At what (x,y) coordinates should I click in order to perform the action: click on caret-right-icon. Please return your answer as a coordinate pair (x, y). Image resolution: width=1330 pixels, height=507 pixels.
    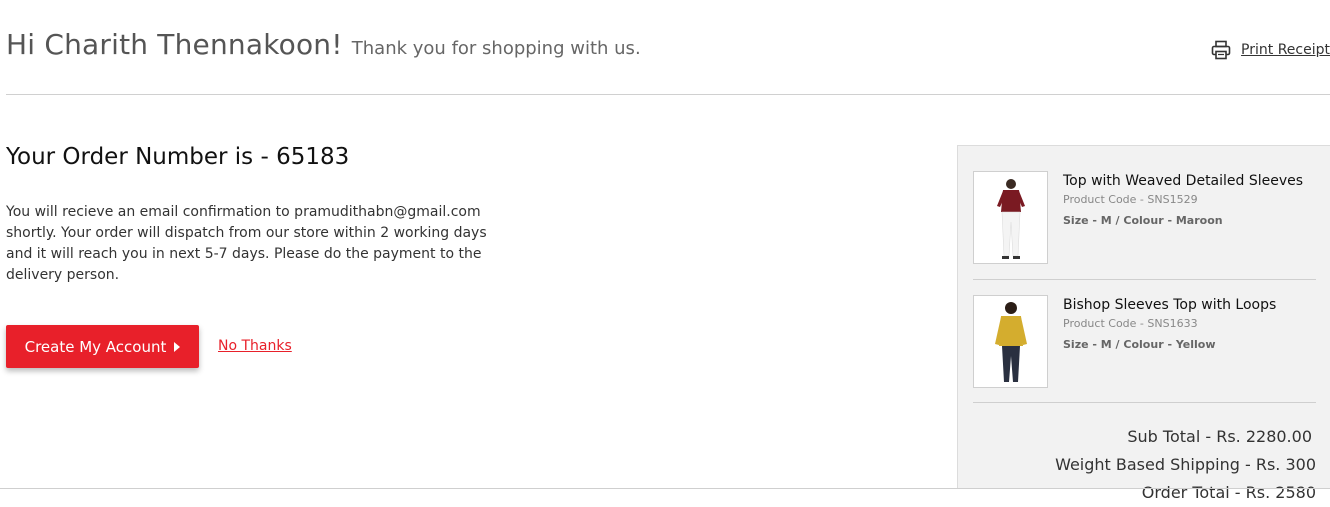
    Looking at the image, I should click on (177, 346).